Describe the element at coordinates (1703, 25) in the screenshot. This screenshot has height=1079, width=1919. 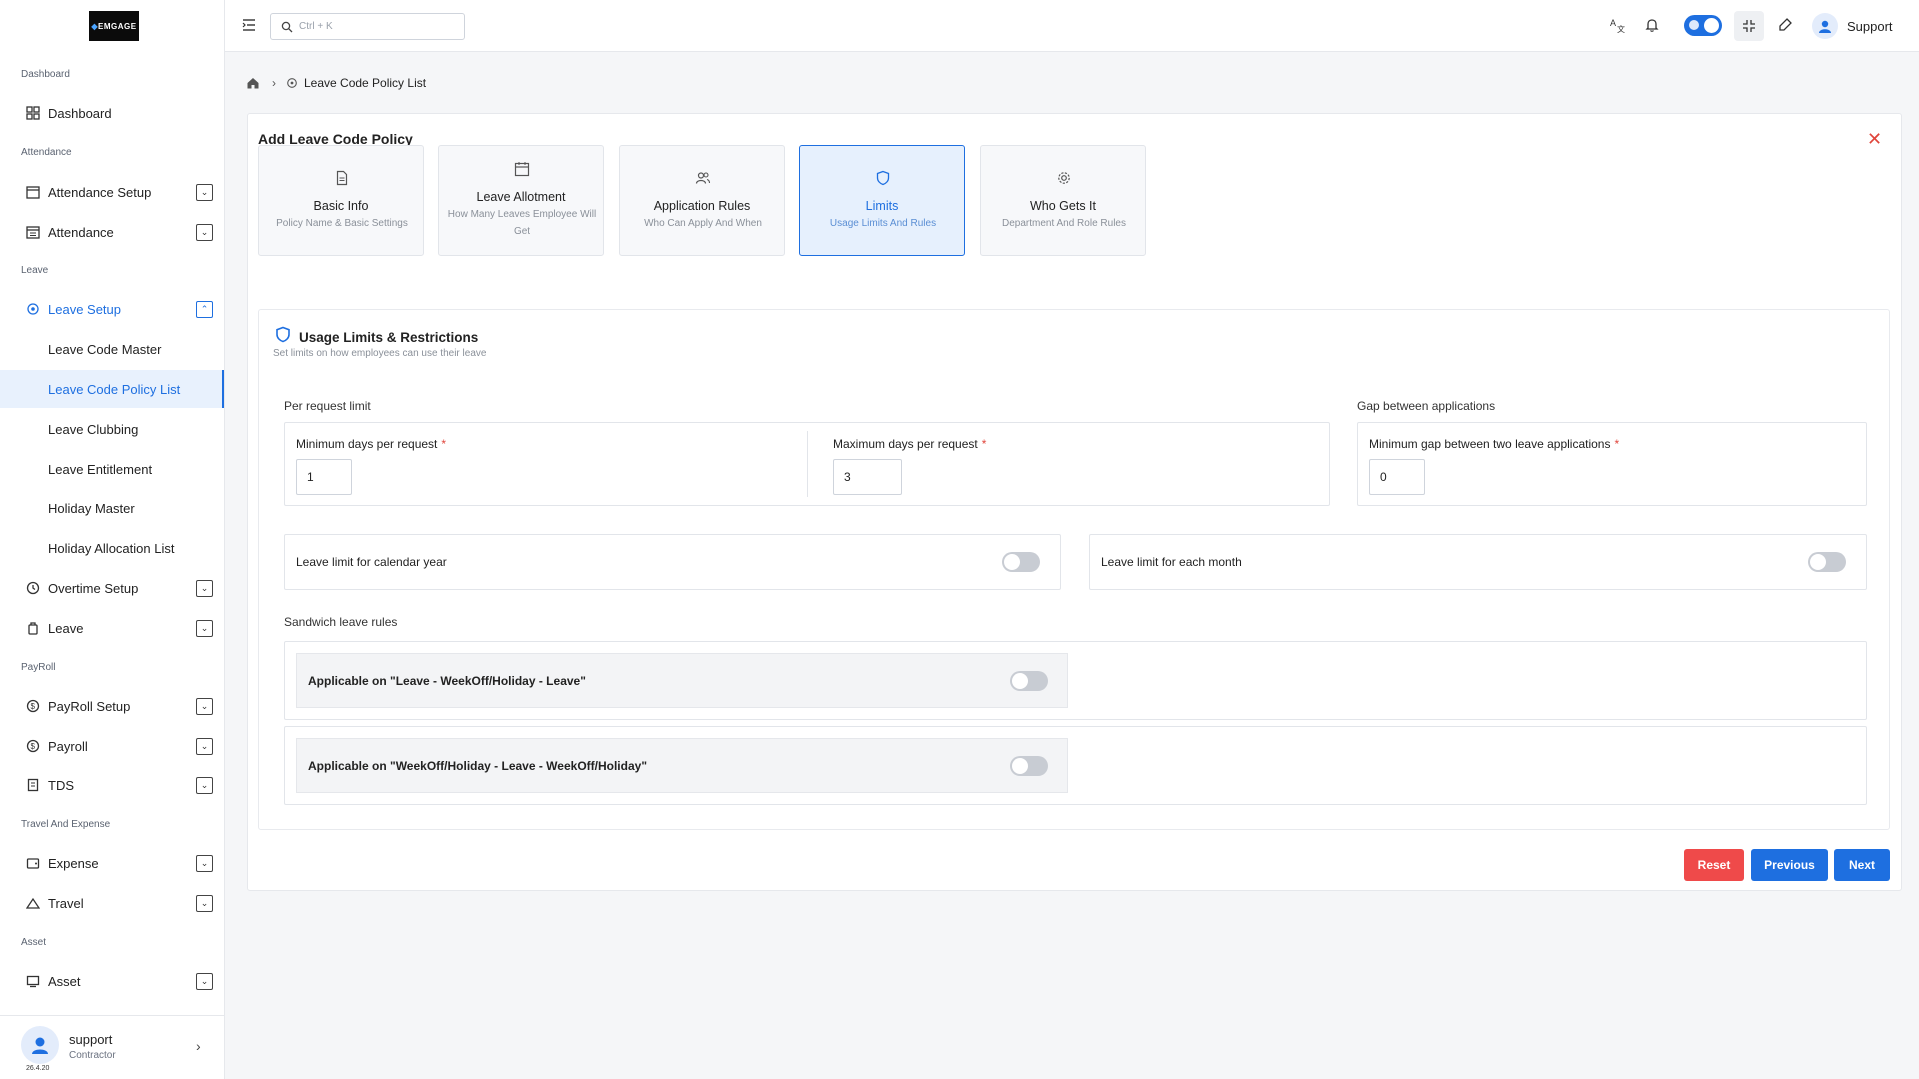
I see `theme-toggle` at that location.